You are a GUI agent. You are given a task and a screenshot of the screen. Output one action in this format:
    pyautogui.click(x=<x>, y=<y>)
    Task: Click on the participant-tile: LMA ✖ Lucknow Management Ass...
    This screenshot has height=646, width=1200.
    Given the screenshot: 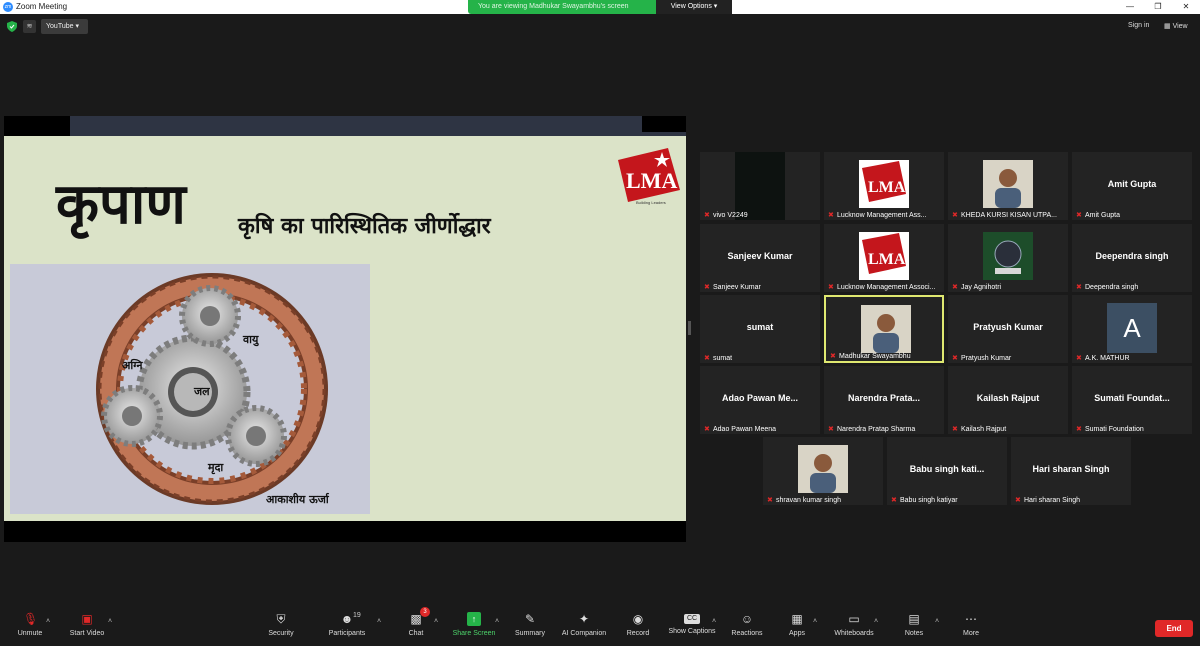 What is the action you would take?
    pyautogui.click(x=884, y=186)
    